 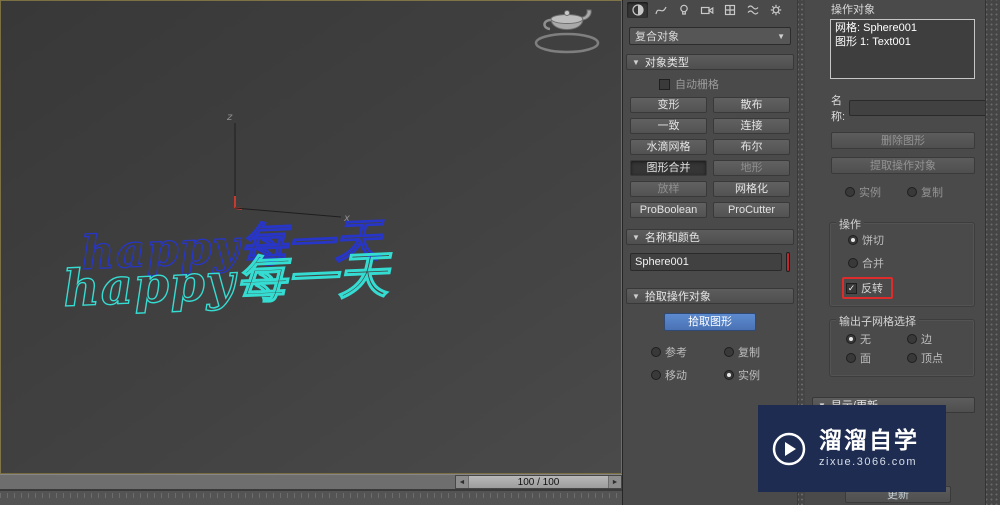 What do you see at coordinates (876, 358) in the screenshot?
I see `radio-output-face: 面` at bounding box center [876, 358].